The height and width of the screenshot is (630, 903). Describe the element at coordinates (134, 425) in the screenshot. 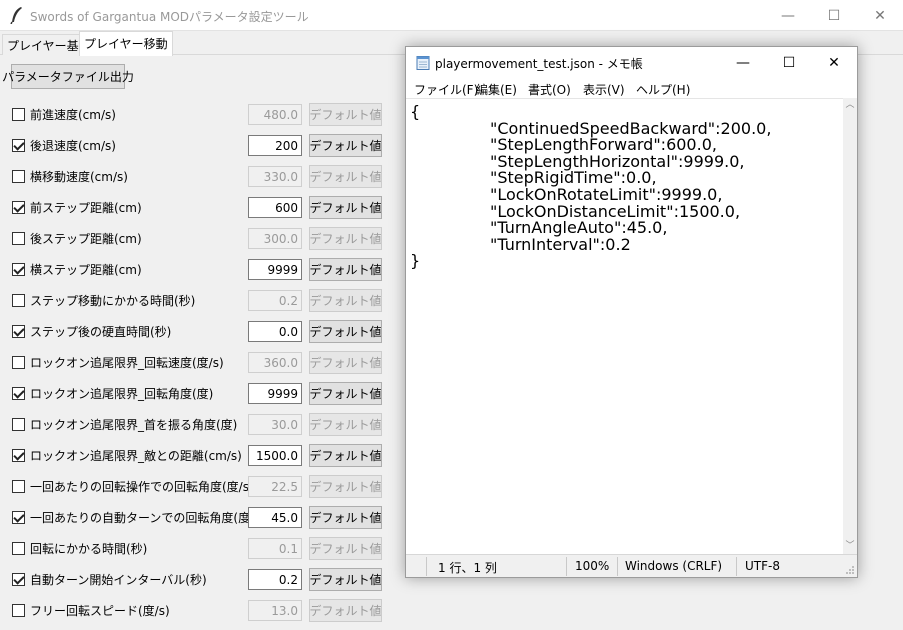

I see `param-label: ロックオン追尾限界_首を振る角度(度)` at that location.